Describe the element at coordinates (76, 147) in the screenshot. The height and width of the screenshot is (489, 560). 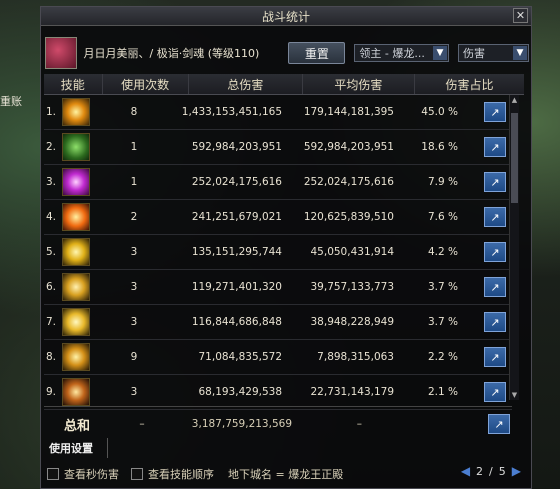
I see `skill-glyph-icon` at that location.